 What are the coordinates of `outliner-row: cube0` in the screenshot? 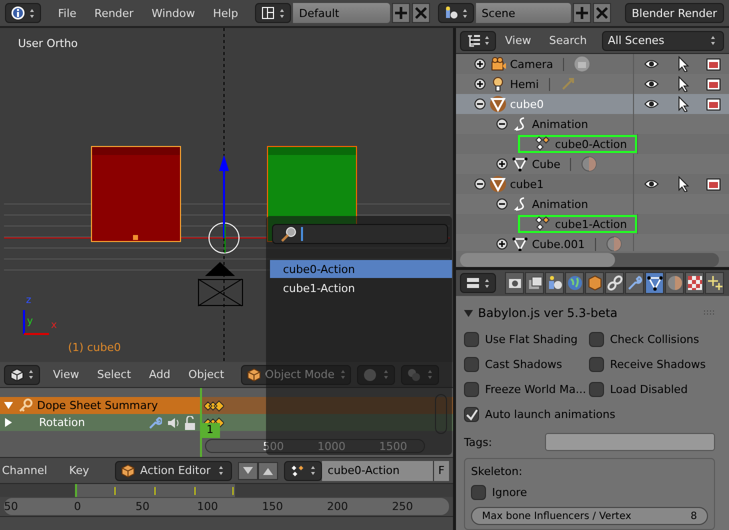 It's located at (592, 104).